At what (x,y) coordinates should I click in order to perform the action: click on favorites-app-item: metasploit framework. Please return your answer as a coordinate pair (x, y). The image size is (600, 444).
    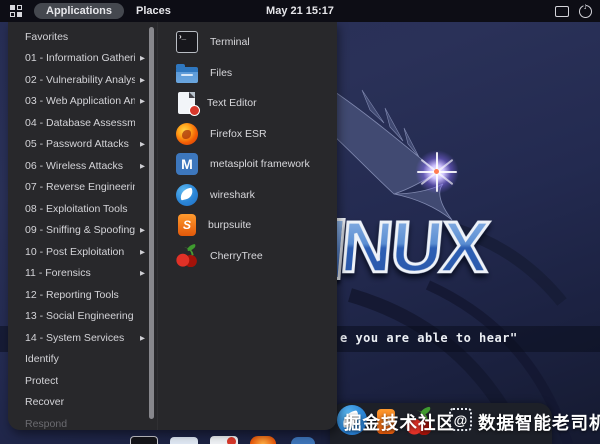
    Looking at the image, I should click on (247, 164).